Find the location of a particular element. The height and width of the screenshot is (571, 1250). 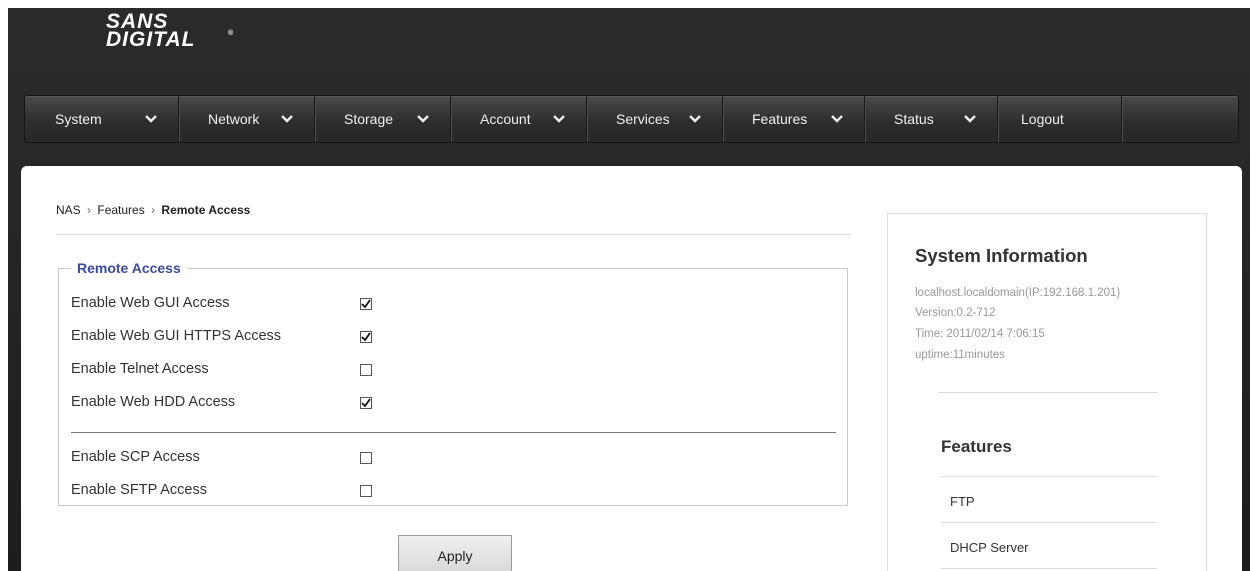

sidebar-divider is located at coordinates (1048, 392).